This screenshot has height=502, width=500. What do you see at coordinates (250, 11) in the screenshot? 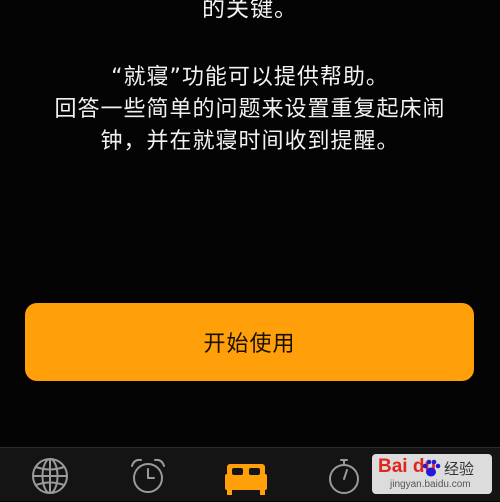
I see `intro-text-tail: 的关键。` at bounding box center [250, 11].